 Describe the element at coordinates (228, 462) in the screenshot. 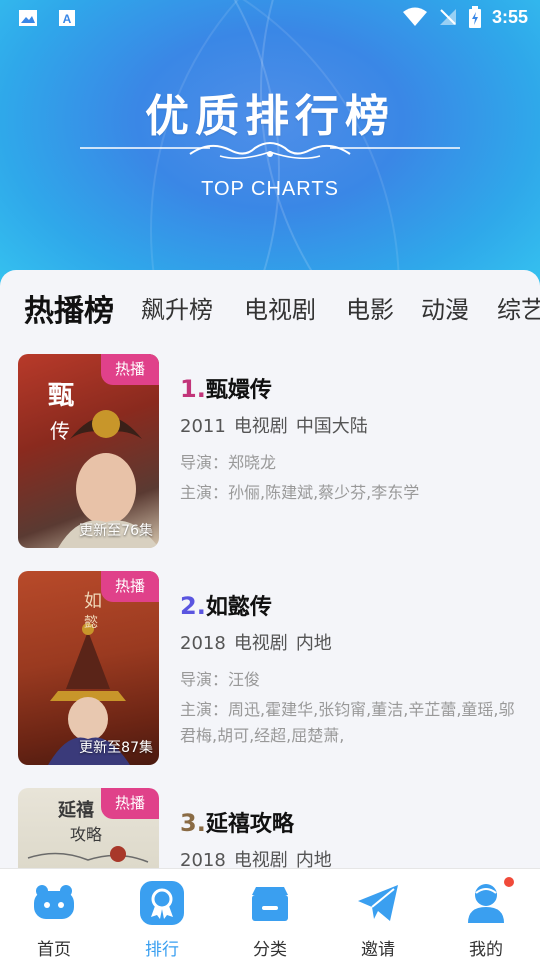

I see `director: 导演：郑晓龙` at that location.